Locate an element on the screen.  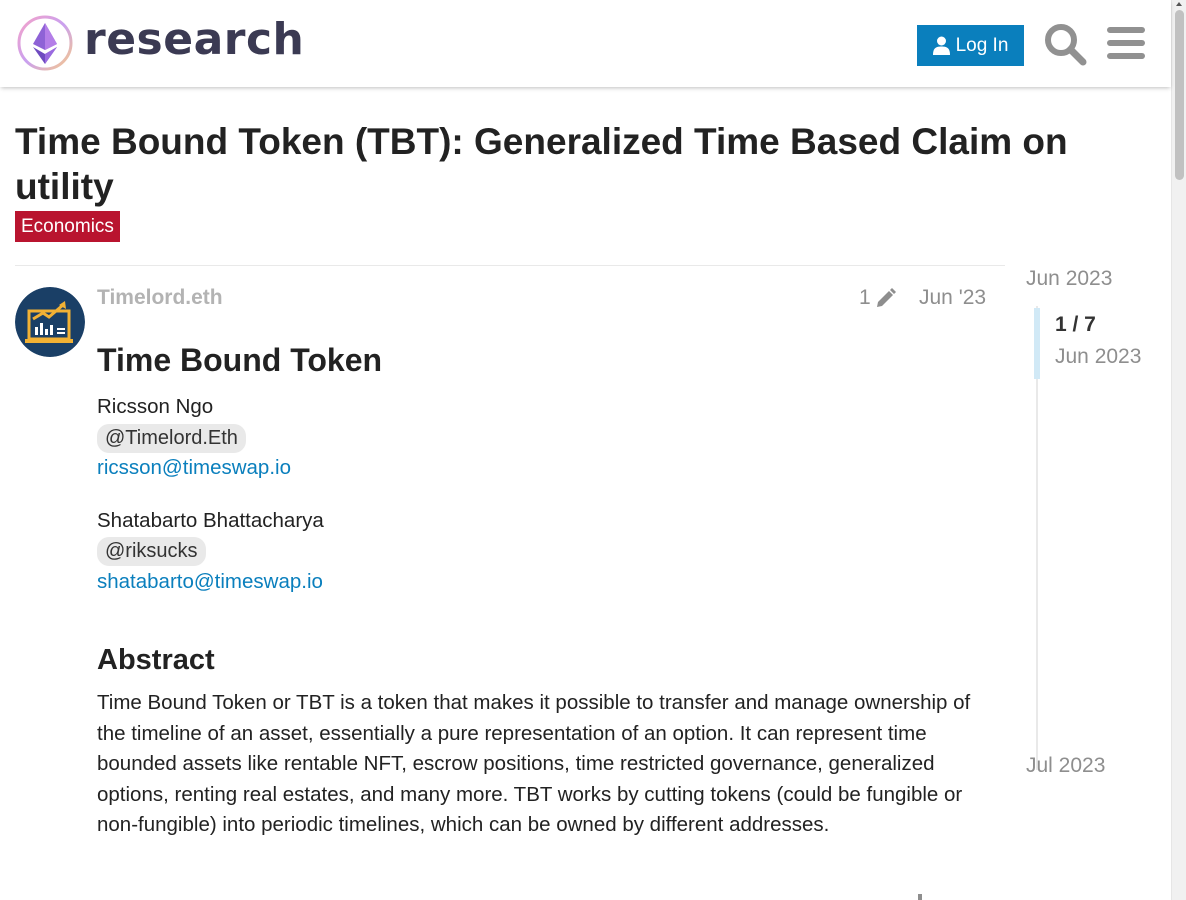
page-scrollbar is located at coordinates (1178, 450).